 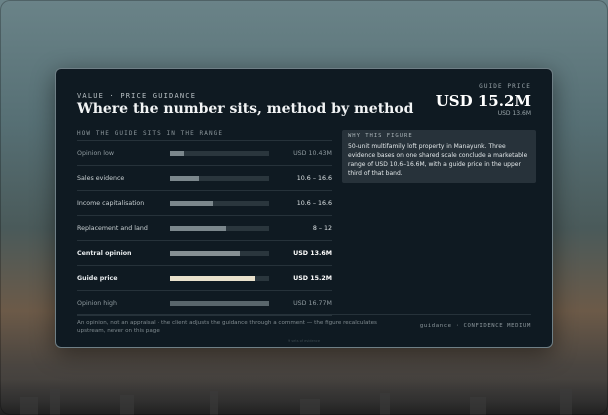 I want to click on table-row: Income capitalisation 10.6 – 16.6, so click(x=204, y=203).